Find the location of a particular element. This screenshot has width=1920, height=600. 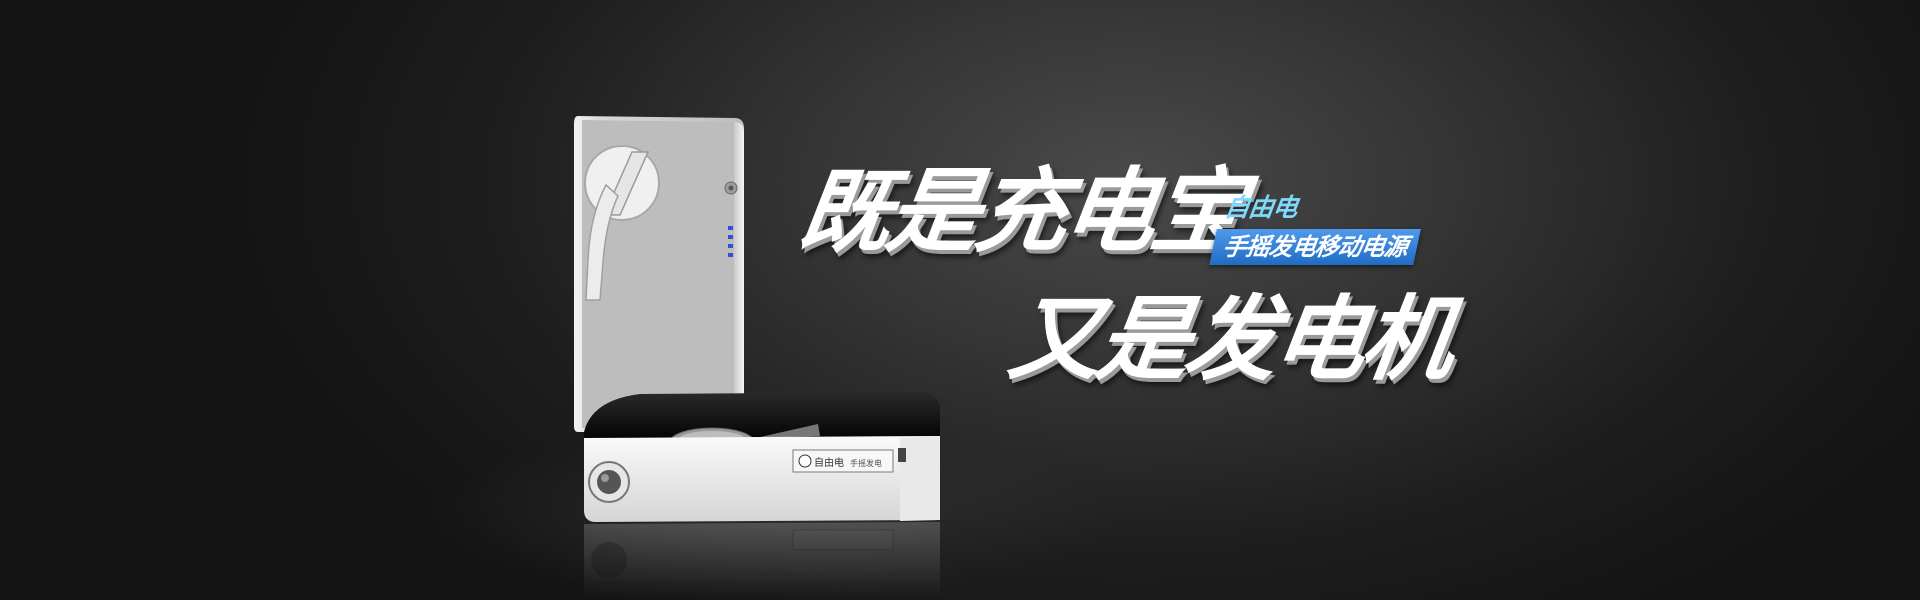

tagline-badge-text: 手摇发电移动电源 is located at coordinates (1315, 247).